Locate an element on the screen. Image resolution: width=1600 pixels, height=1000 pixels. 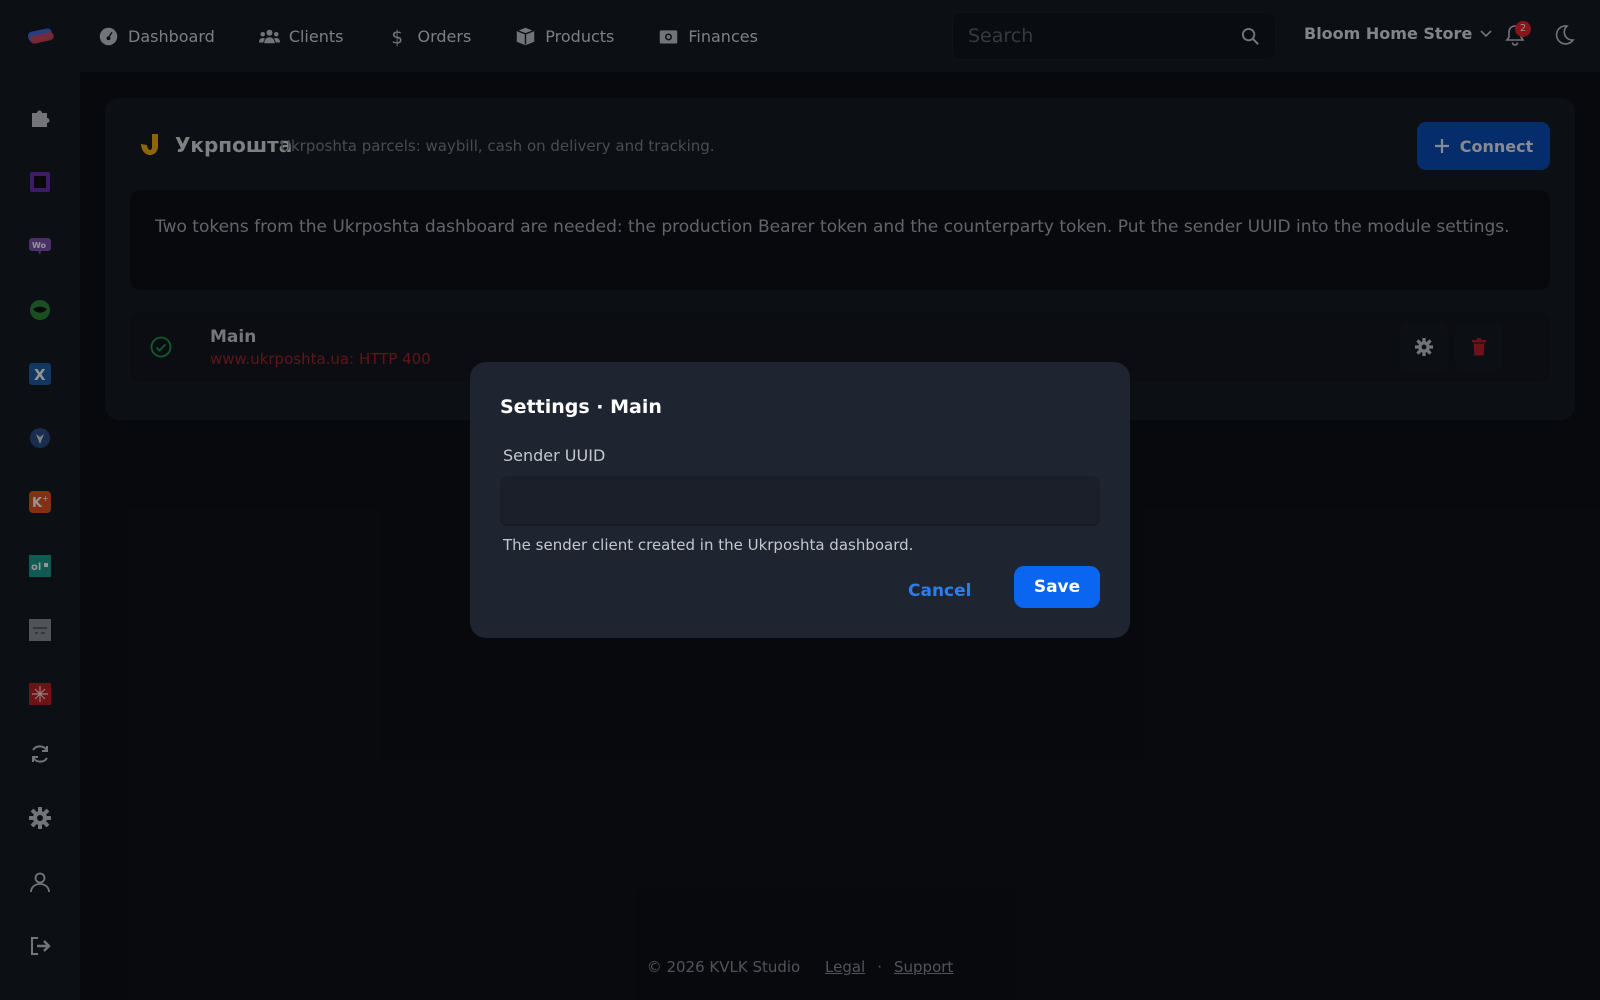
sender-uuid-label: Sender UUID is located at coordinates (554, 455).